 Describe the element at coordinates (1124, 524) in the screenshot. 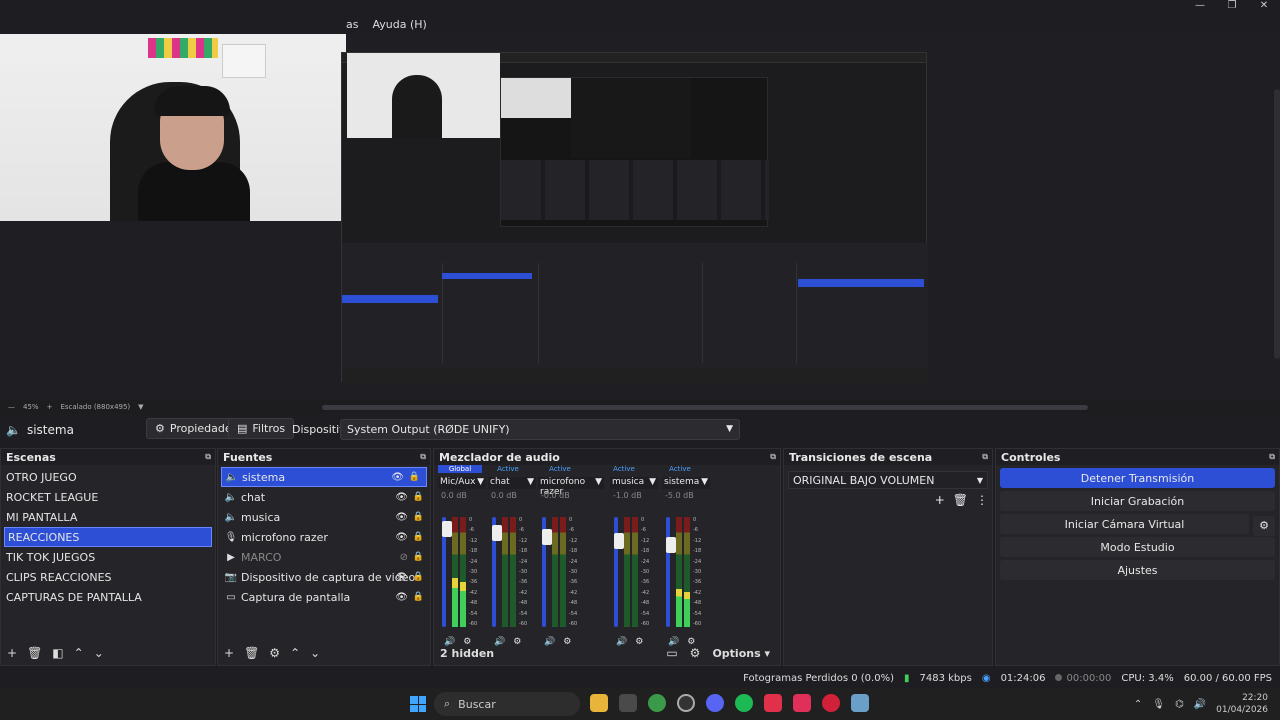

I see `start-virtual-camera-button: Iniciar Cámara Virtual` at that location.